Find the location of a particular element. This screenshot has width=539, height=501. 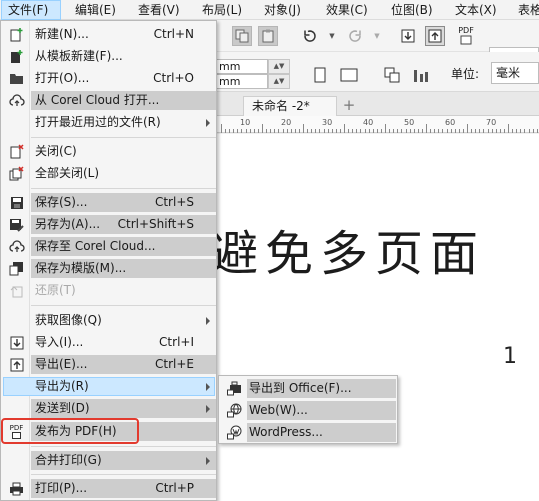

menu-item-export-for: 导出为(R) is located at coordinates (108, 386).